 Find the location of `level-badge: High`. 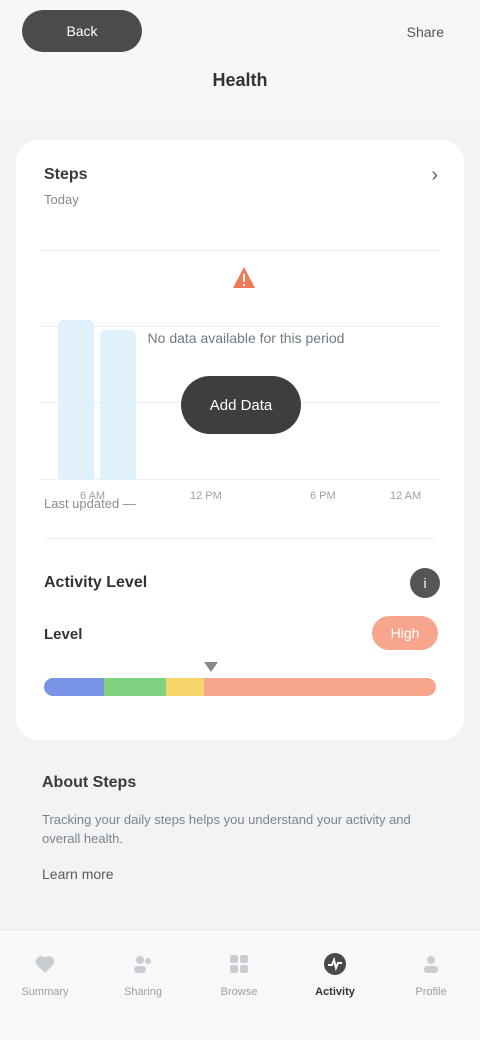

level-badge: High is located at coordinates (405, 633).